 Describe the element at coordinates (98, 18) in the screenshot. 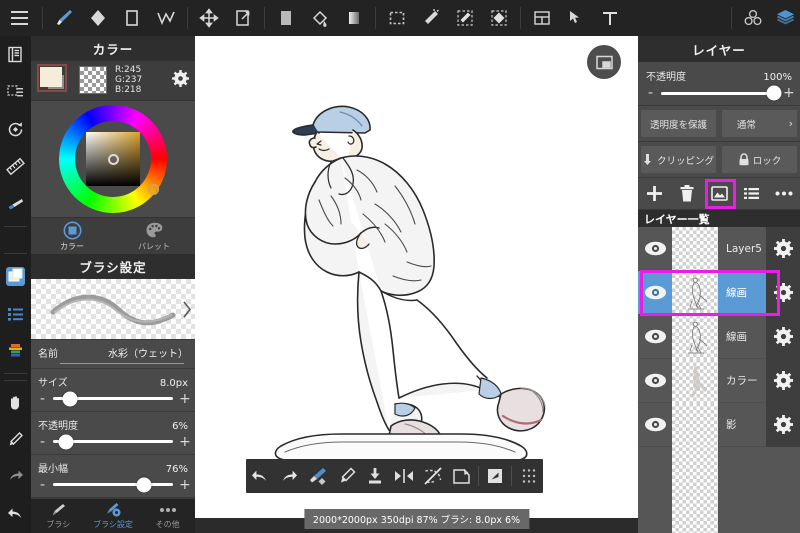

I see `eraser-diamond-icon` at that location.